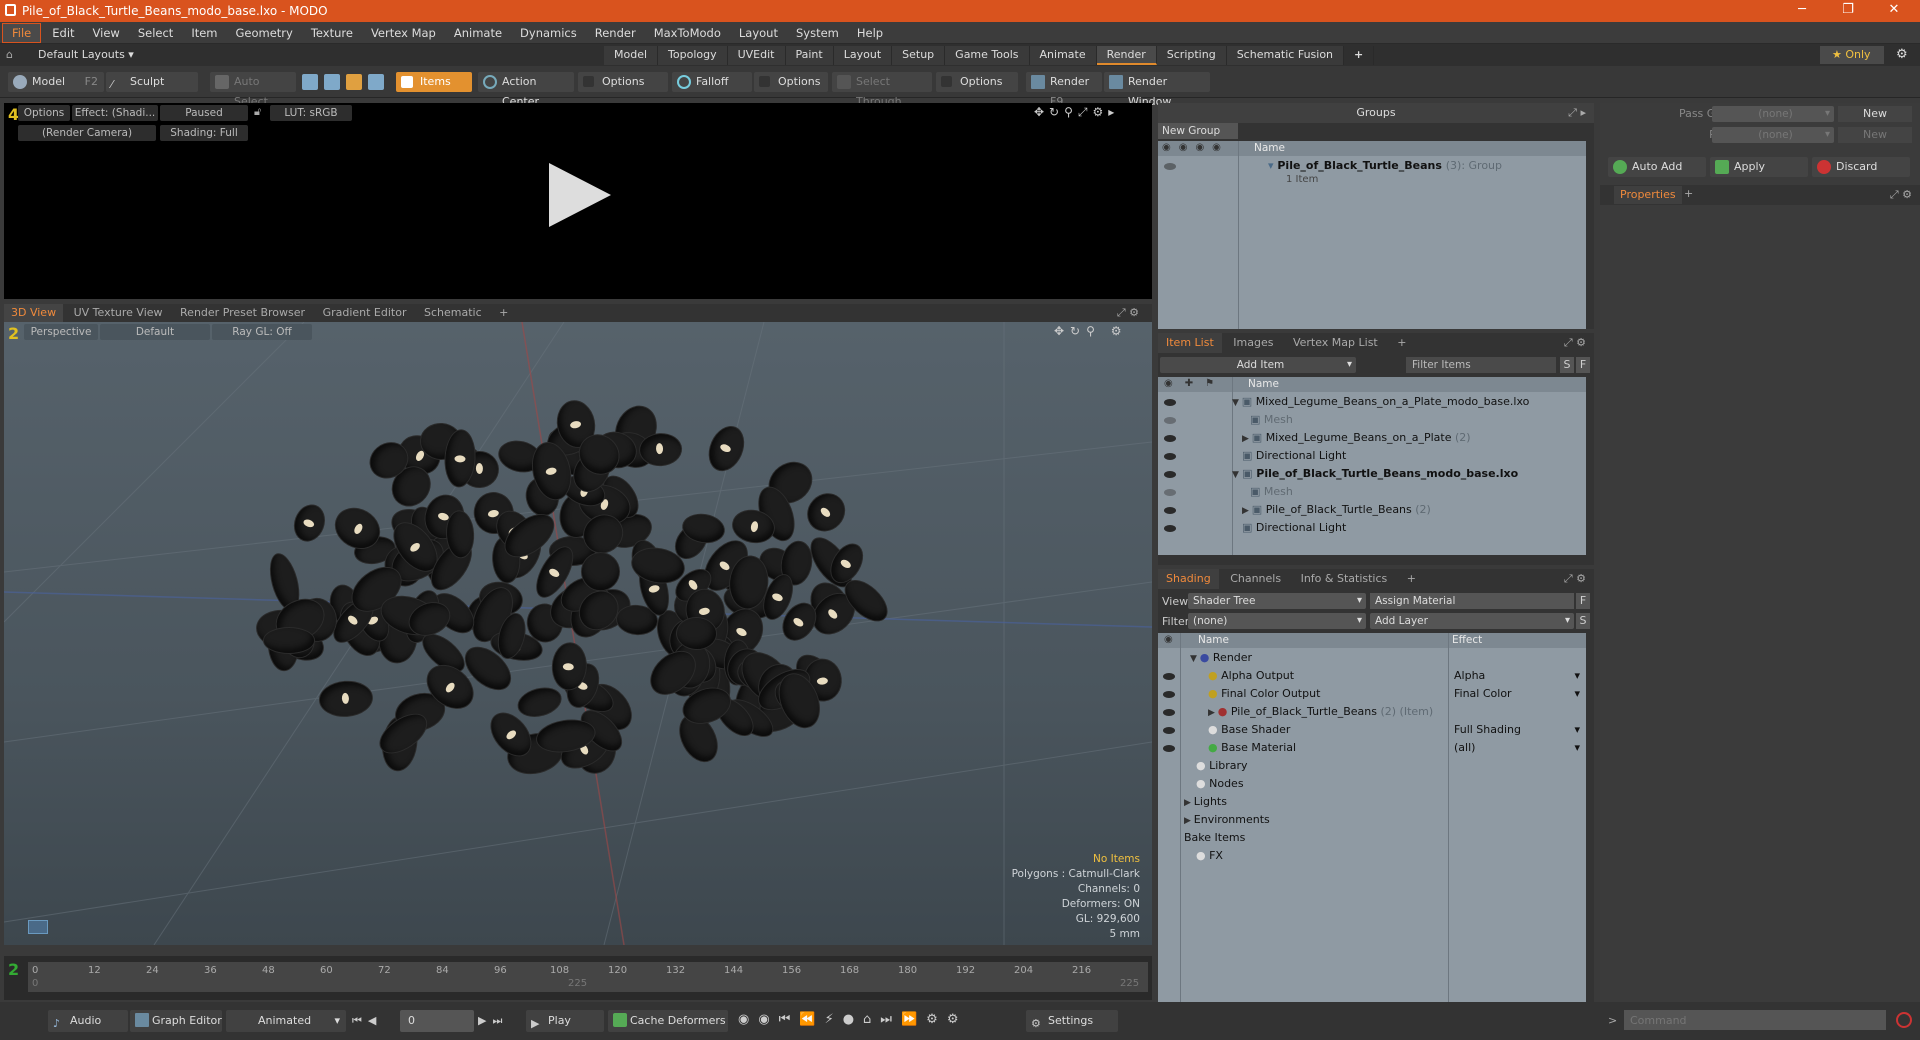  What do you see at coordinates (354, 82) in the screenshot?
I see `polygon-mode-icon` at bounding box center [354, 82].